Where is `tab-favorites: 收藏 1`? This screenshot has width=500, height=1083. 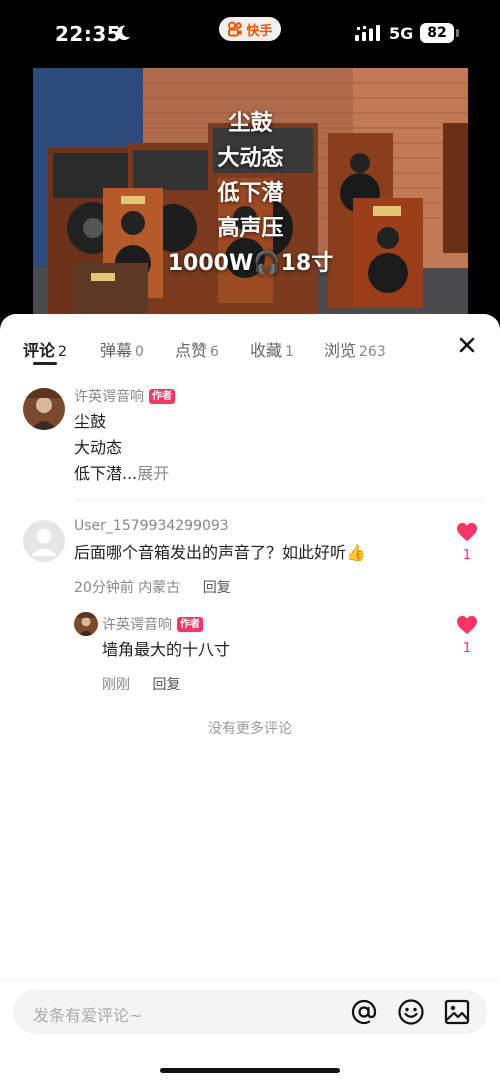
tab-favorites: 收藏 1 is located at coordinates (272, 349).